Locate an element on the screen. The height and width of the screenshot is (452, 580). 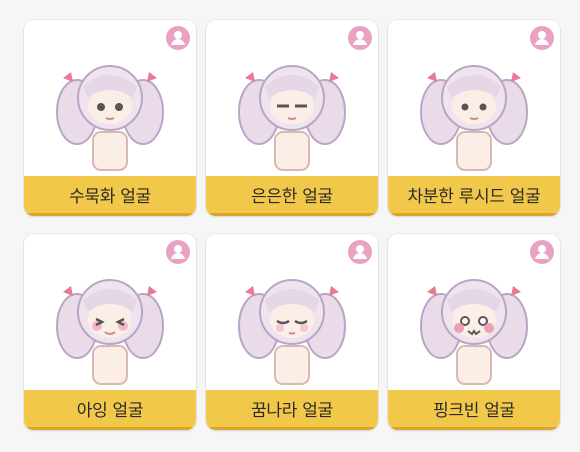
face-label: 차분한 루시드 얼굴 is located at coordinates (474, 196).